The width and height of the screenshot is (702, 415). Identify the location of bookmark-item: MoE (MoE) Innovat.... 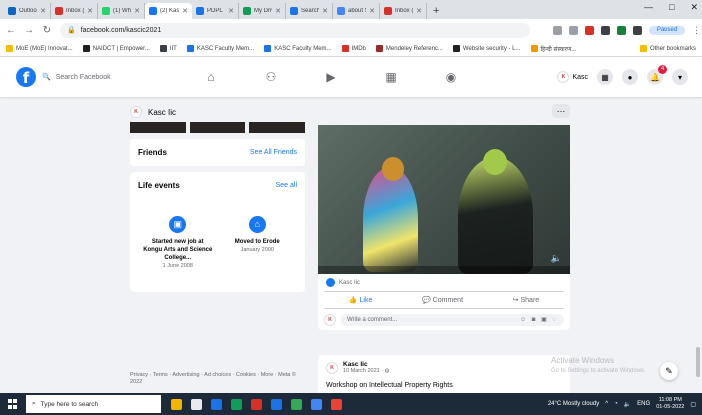
(39, 48).